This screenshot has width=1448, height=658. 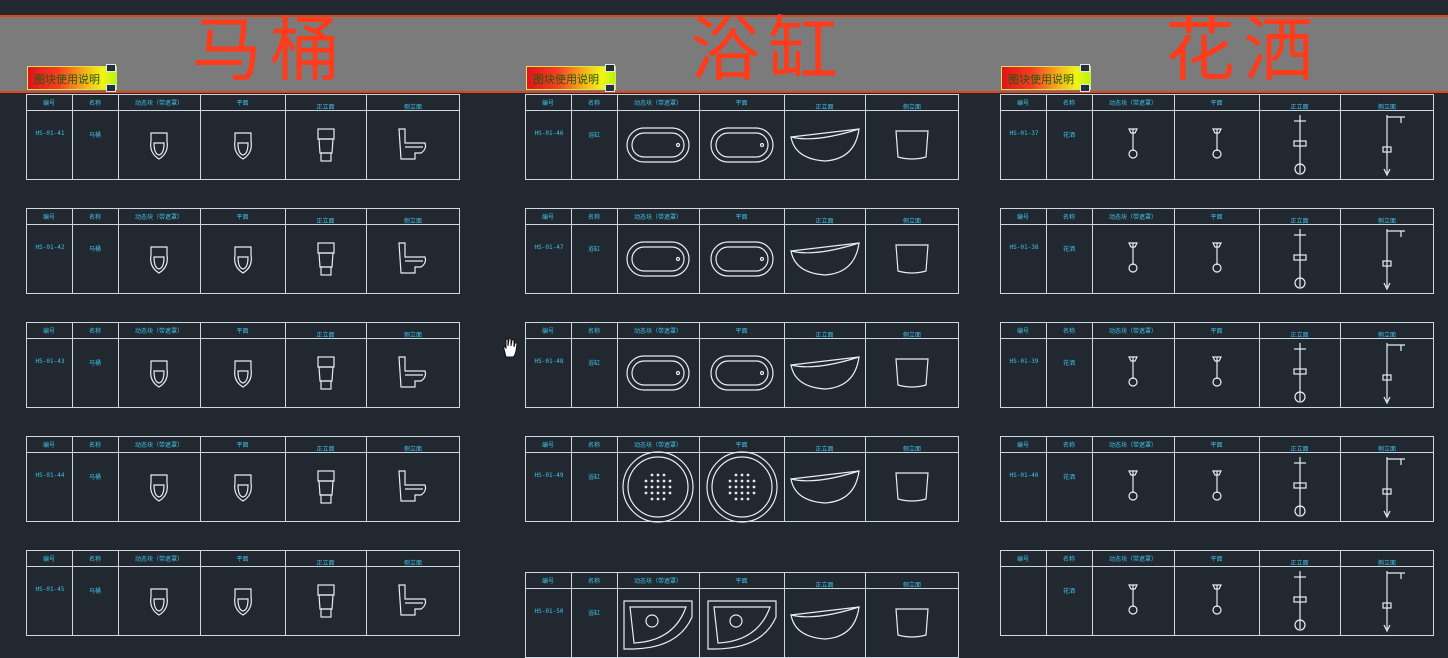 I want to click on block-code: HS-01-45, so click(x=50, y=589).